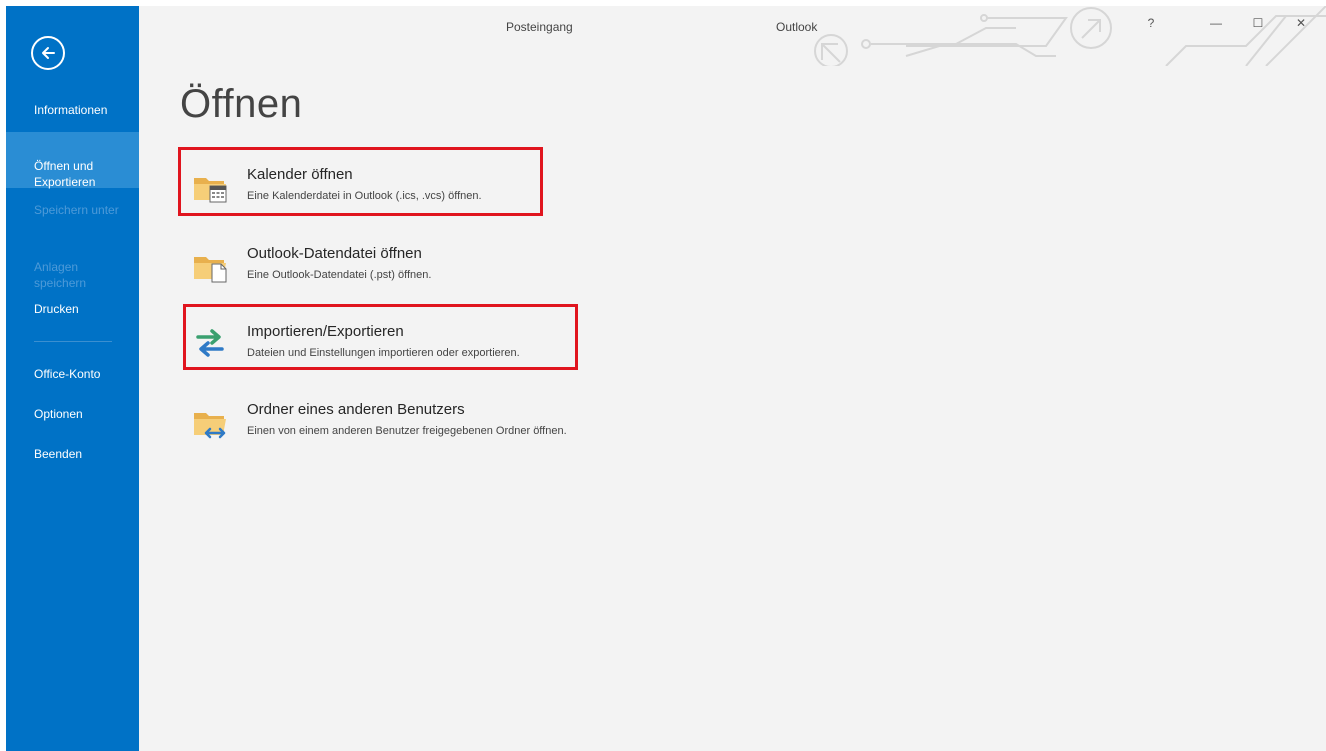  I want to click on sidebar-item-office-konto: Office-Konto, so click(72, 374).